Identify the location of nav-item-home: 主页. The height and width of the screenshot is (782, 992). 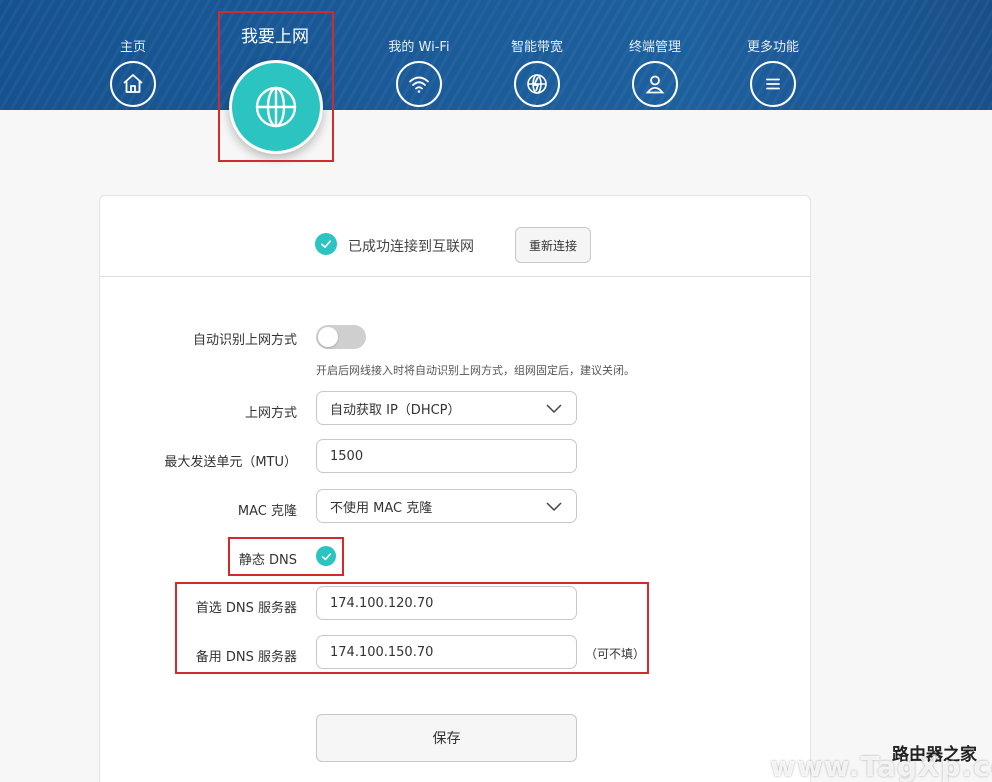
(133, 55).